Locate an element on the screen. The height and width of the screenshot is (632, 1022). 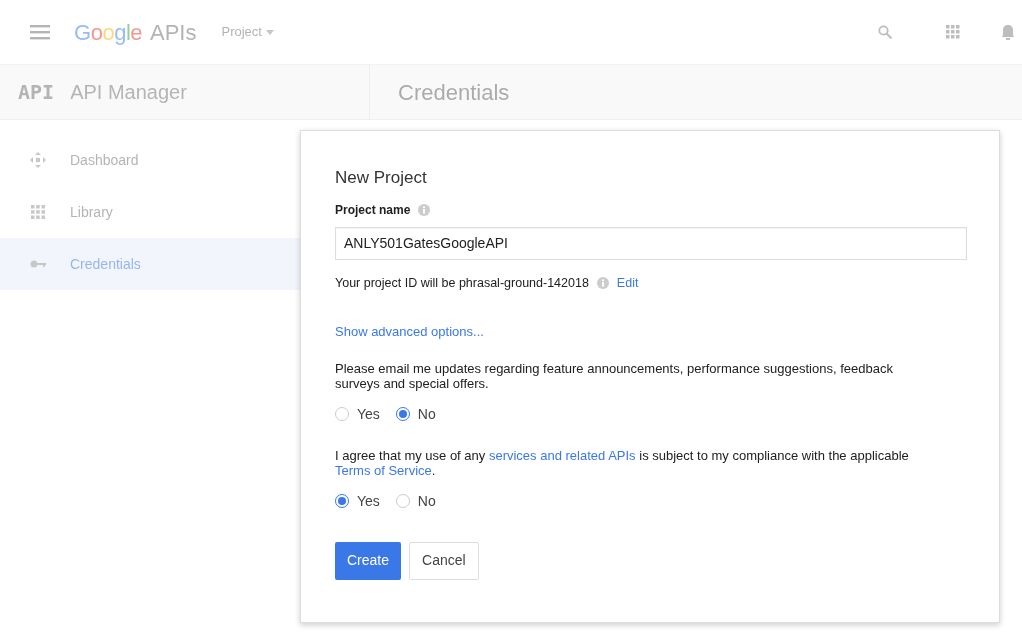
question-text: Please email me updates regarding feature announcements, performance suggestions, feedback surveys and special offers. is located at coordinates (614, 377).